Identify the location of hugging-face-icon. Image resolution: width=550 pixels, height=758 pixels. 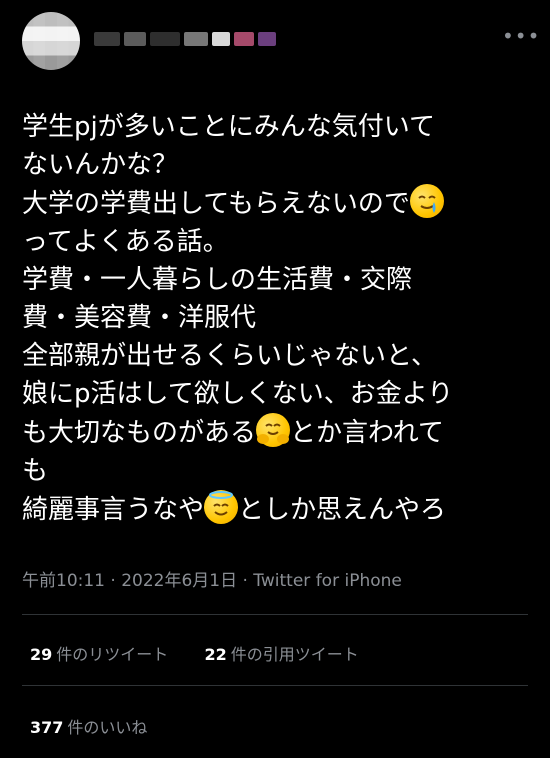
(273, 430).